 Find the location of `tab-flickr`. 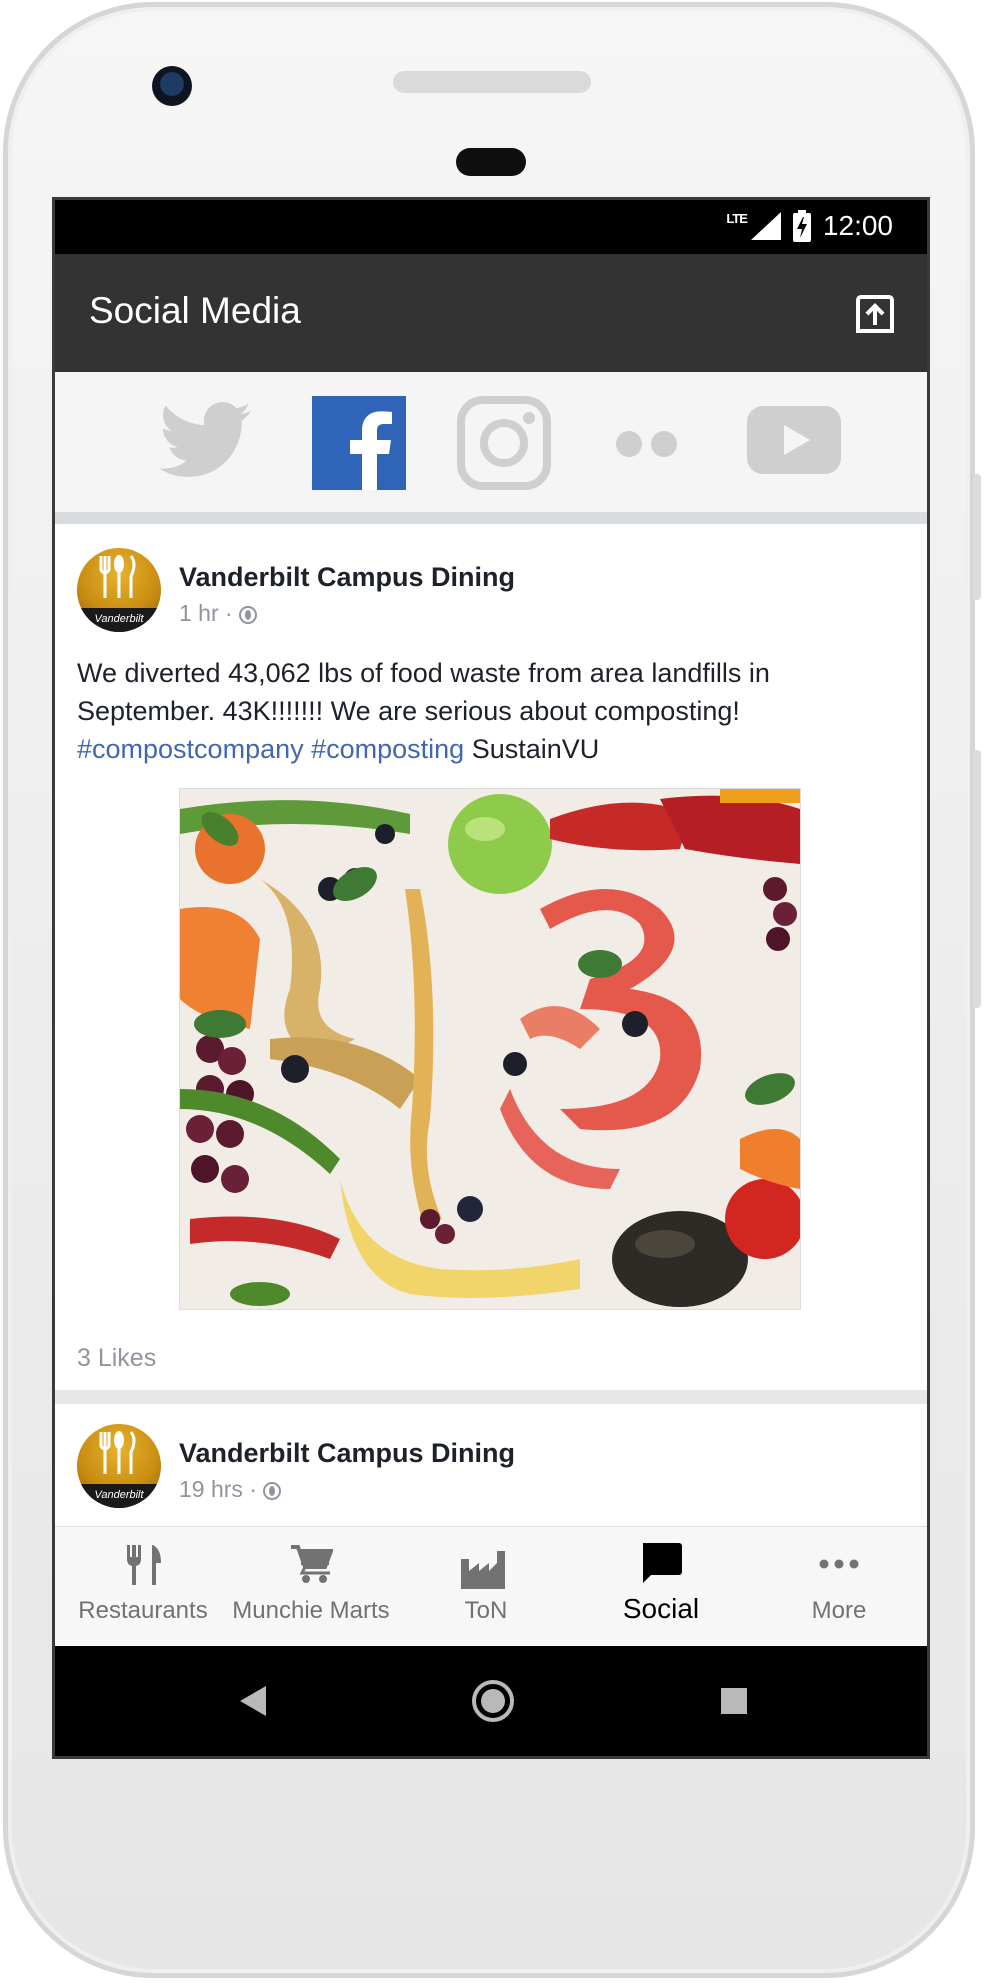

tab-flickr is located at coordinates (647, 444).